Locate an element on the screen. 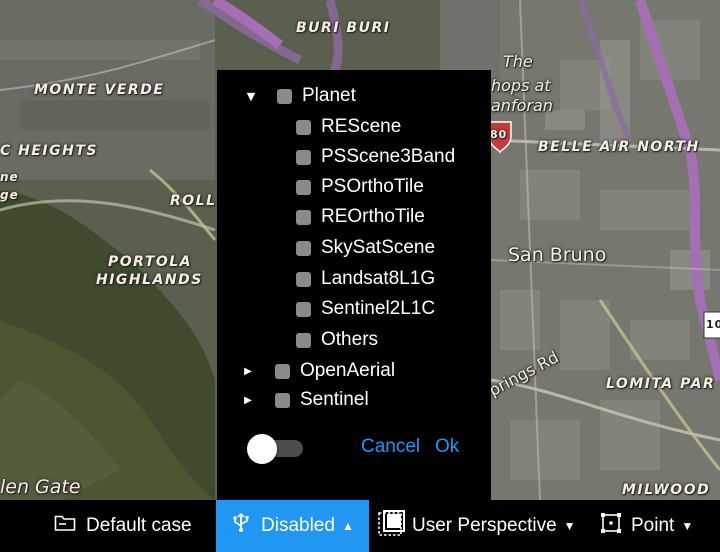  tree-label-planet: Planet is located at coordinates (329, 95).